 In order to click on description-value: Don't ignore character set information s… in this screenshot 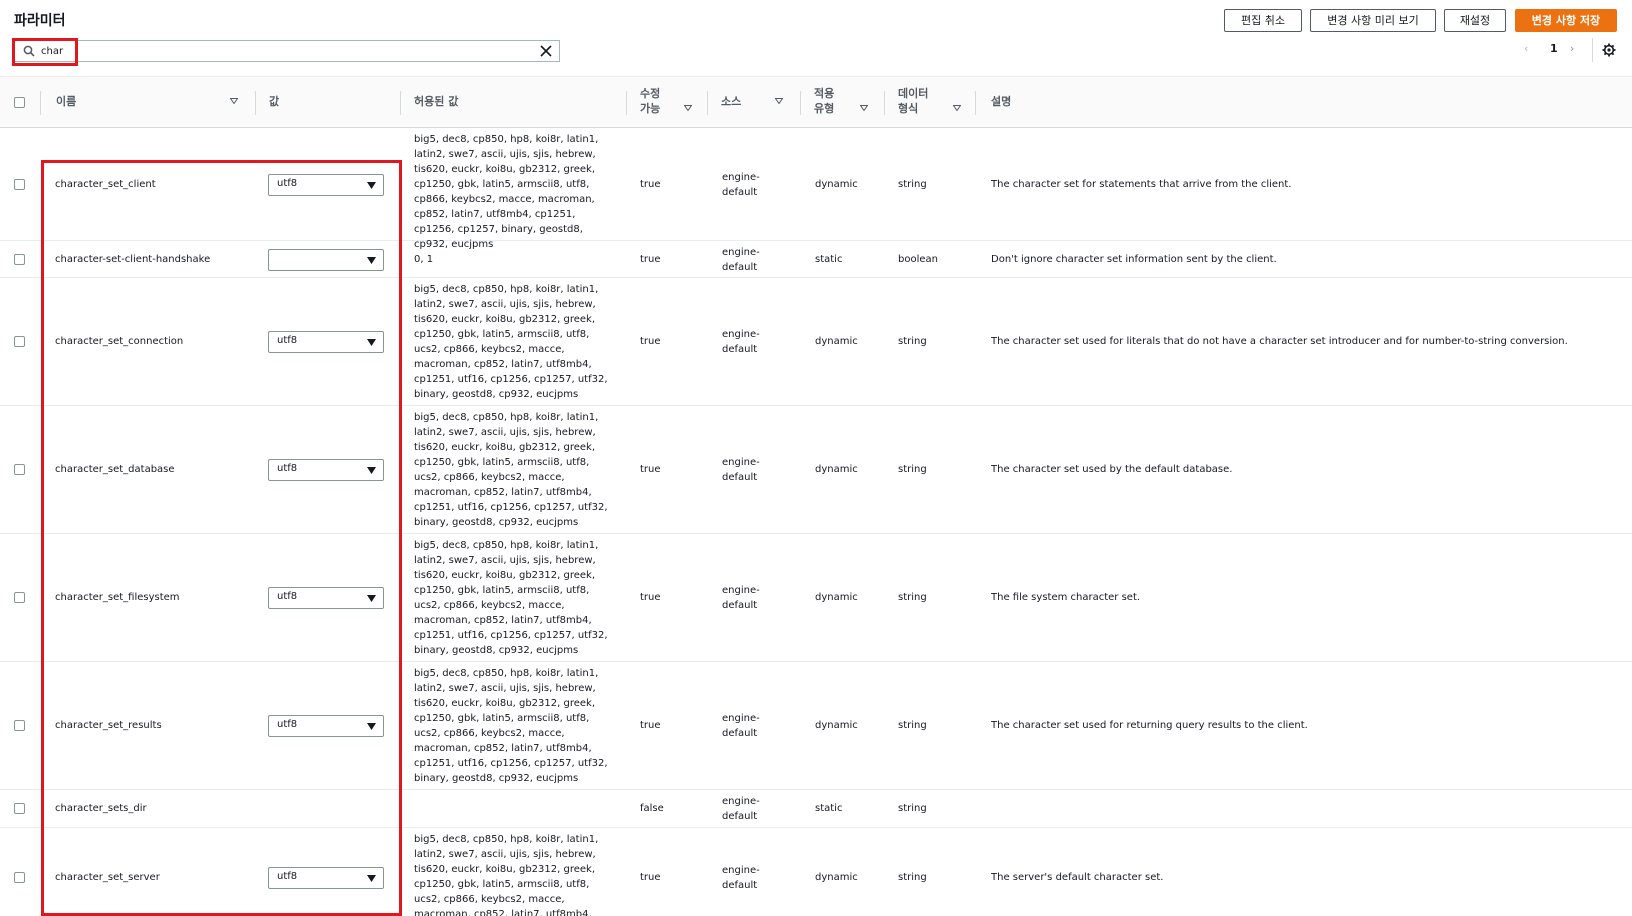, I will do `click(1134, 259)`.